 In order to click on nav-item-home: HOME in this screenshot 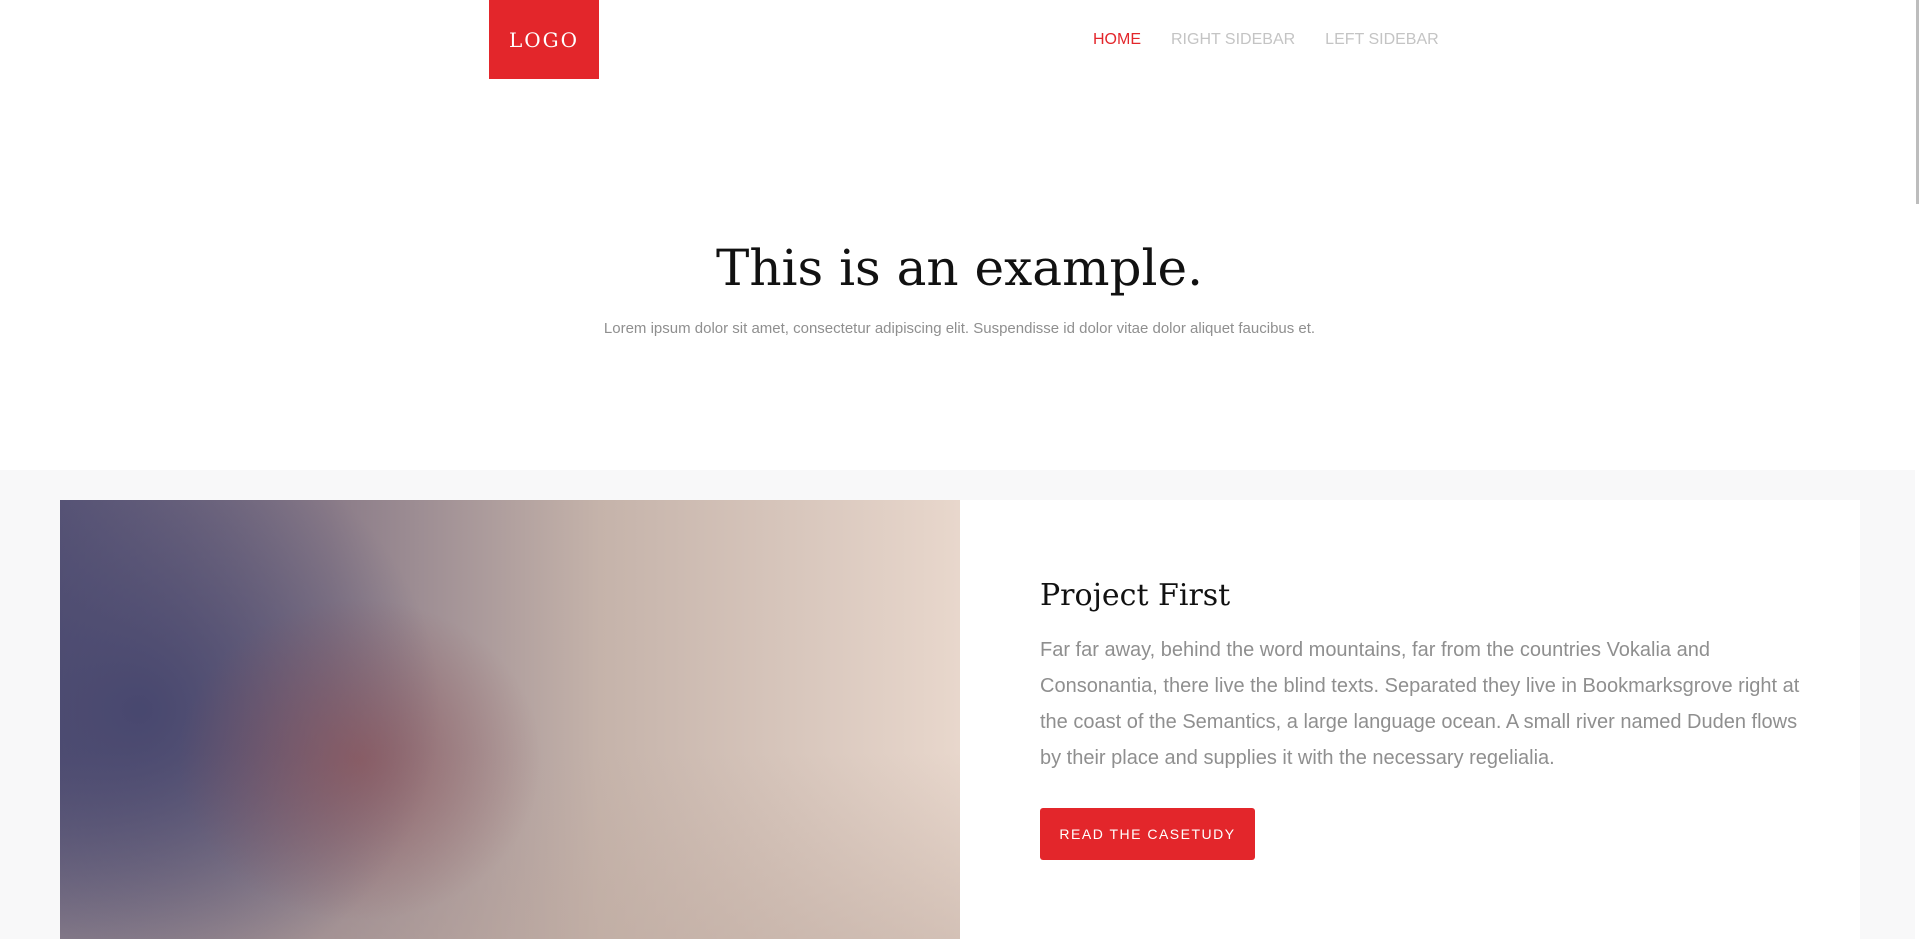, I will do `click(1117, 40)`.